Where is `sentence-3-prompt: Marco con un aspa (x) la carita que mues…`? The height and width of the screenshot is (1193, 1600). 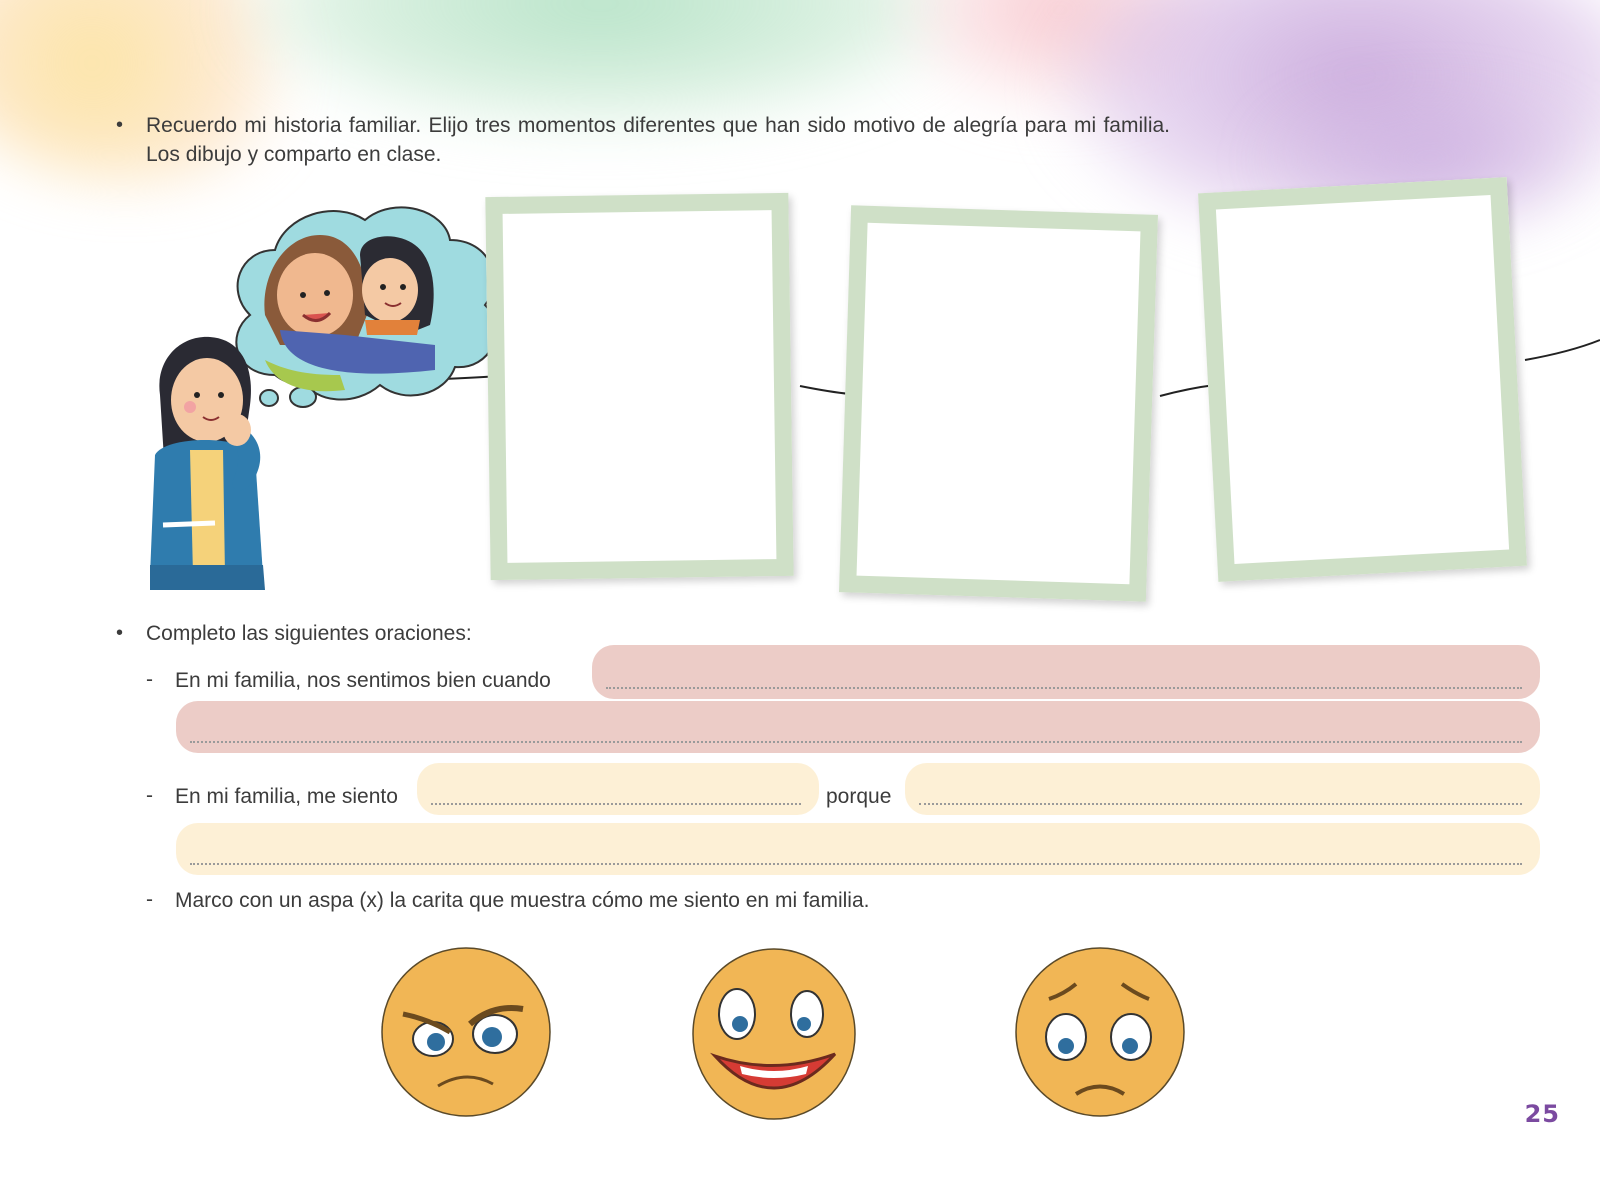
sentence-3-prompt: Marco con un aspa (x) la carita que mues… is located at coordinates (522, 900).